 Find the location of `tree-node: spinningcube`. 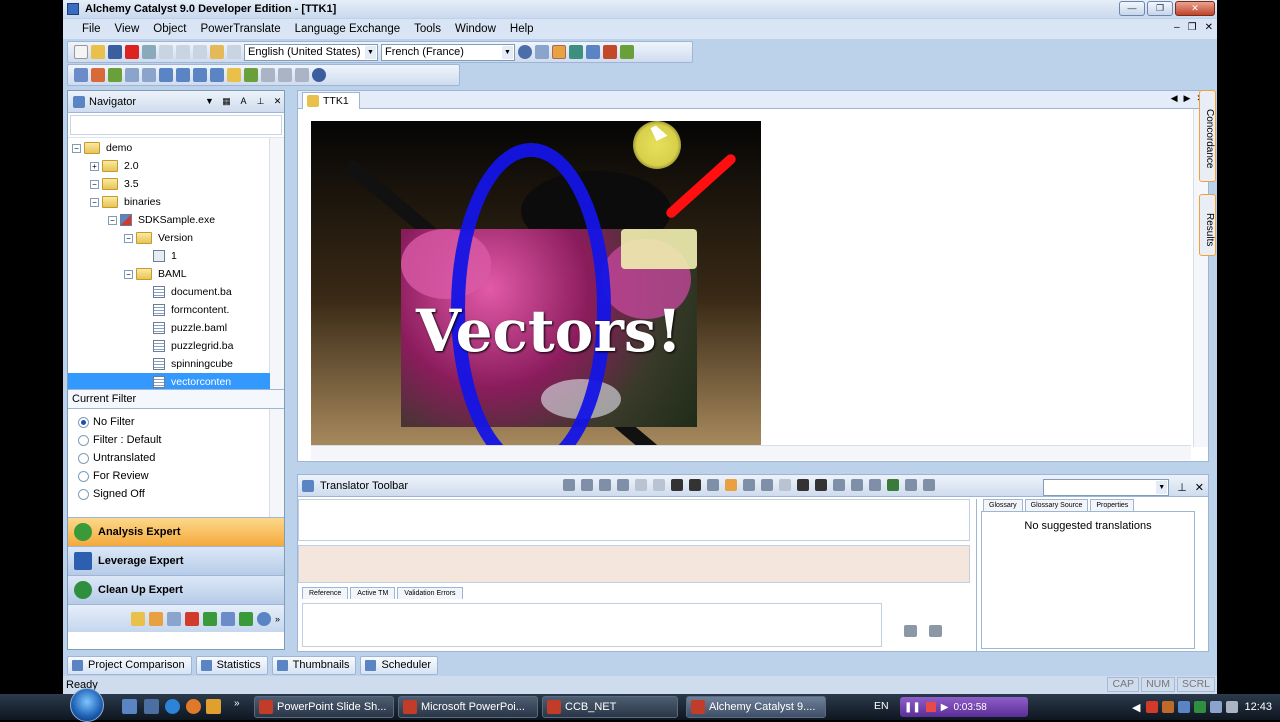

tree-node: spinningcube is located at coordinates (186, 364).